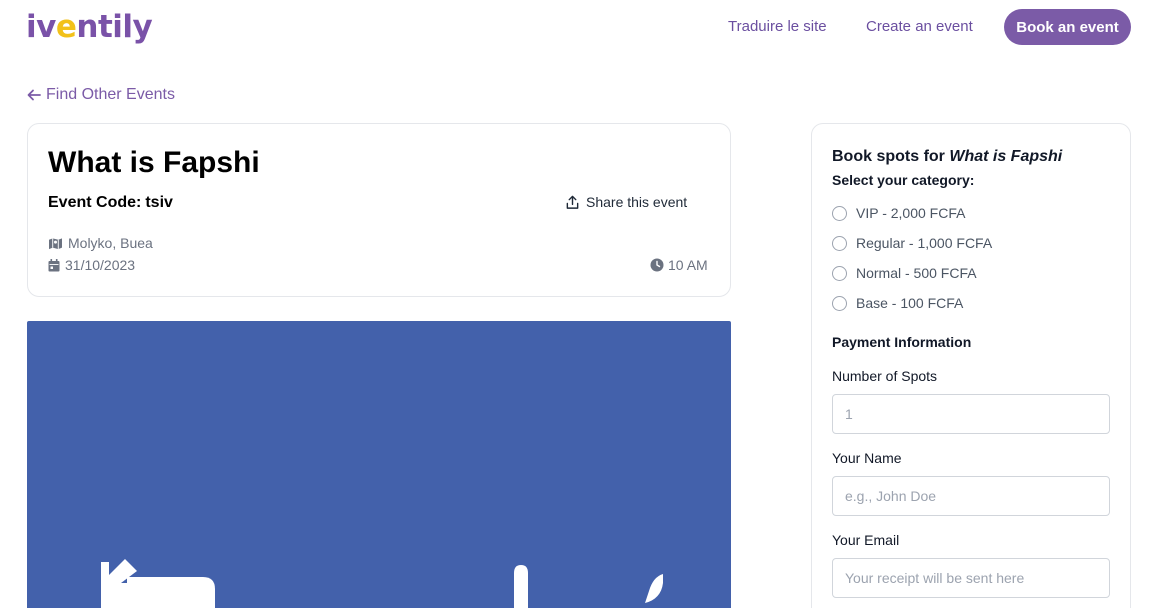  I want to click on translate-site-link: Traduire le site, so click(777, 26).